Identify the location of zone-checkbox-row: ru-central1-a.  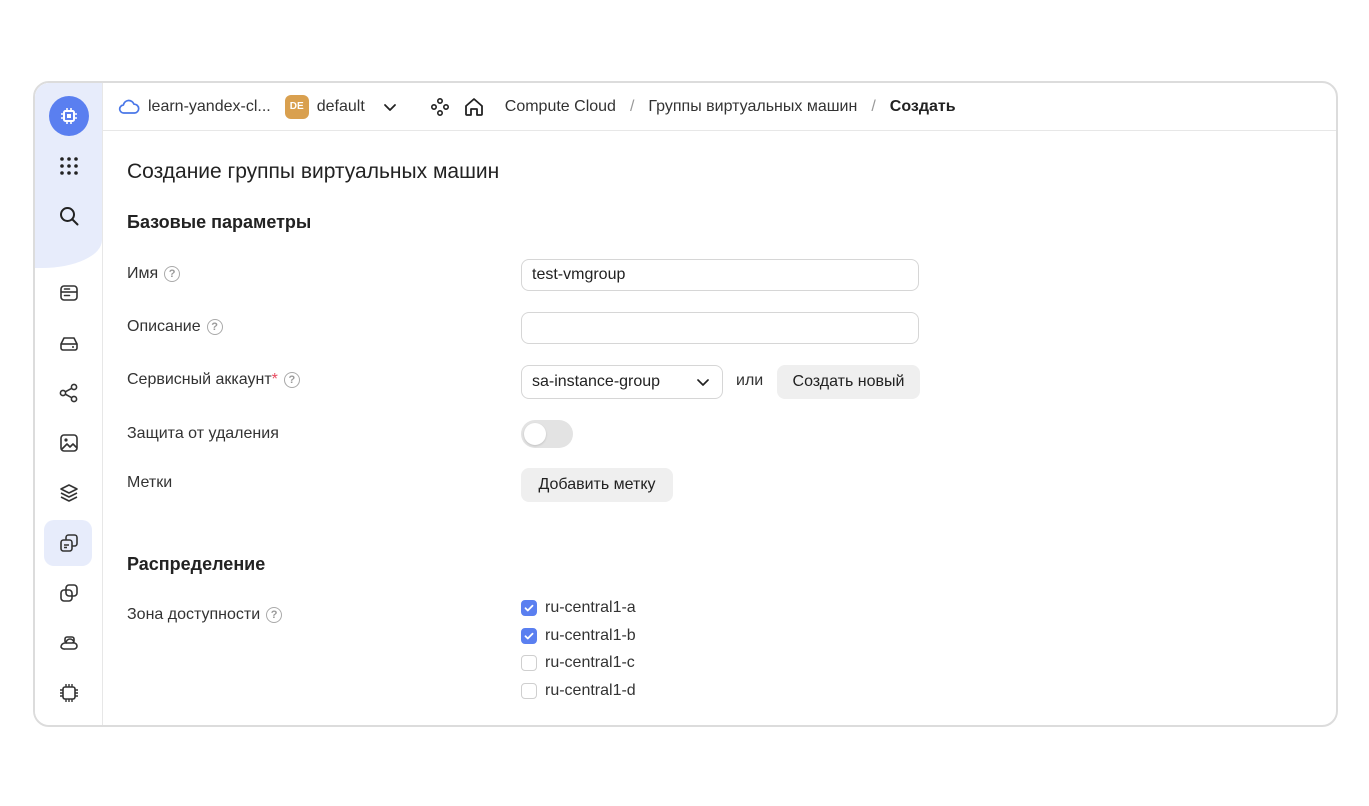
(578, 608).